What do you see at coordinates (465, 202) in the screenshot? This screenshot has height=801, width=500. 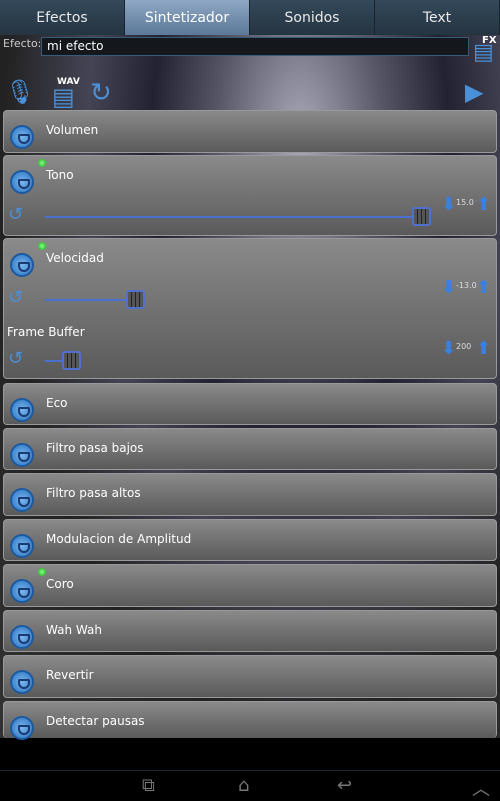 I see `main-value: 15.0` at bounding box center [465, 202].